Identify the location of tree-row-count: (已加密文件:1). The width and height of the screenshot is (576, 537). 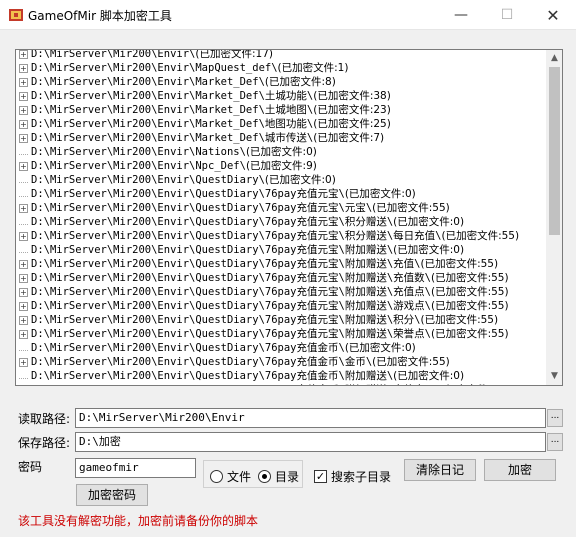
(313, 68).